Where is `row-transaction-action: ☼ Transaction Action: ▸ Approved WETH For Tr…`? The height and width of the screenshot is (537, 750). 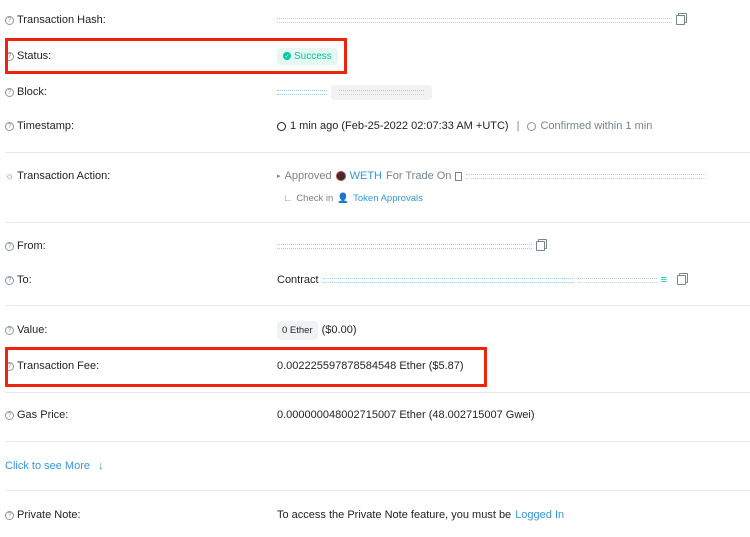 row-transaction-action: ☼ Transaction Action: ▸ Approved WETH For Tr… is located at coordinates (375, 176).